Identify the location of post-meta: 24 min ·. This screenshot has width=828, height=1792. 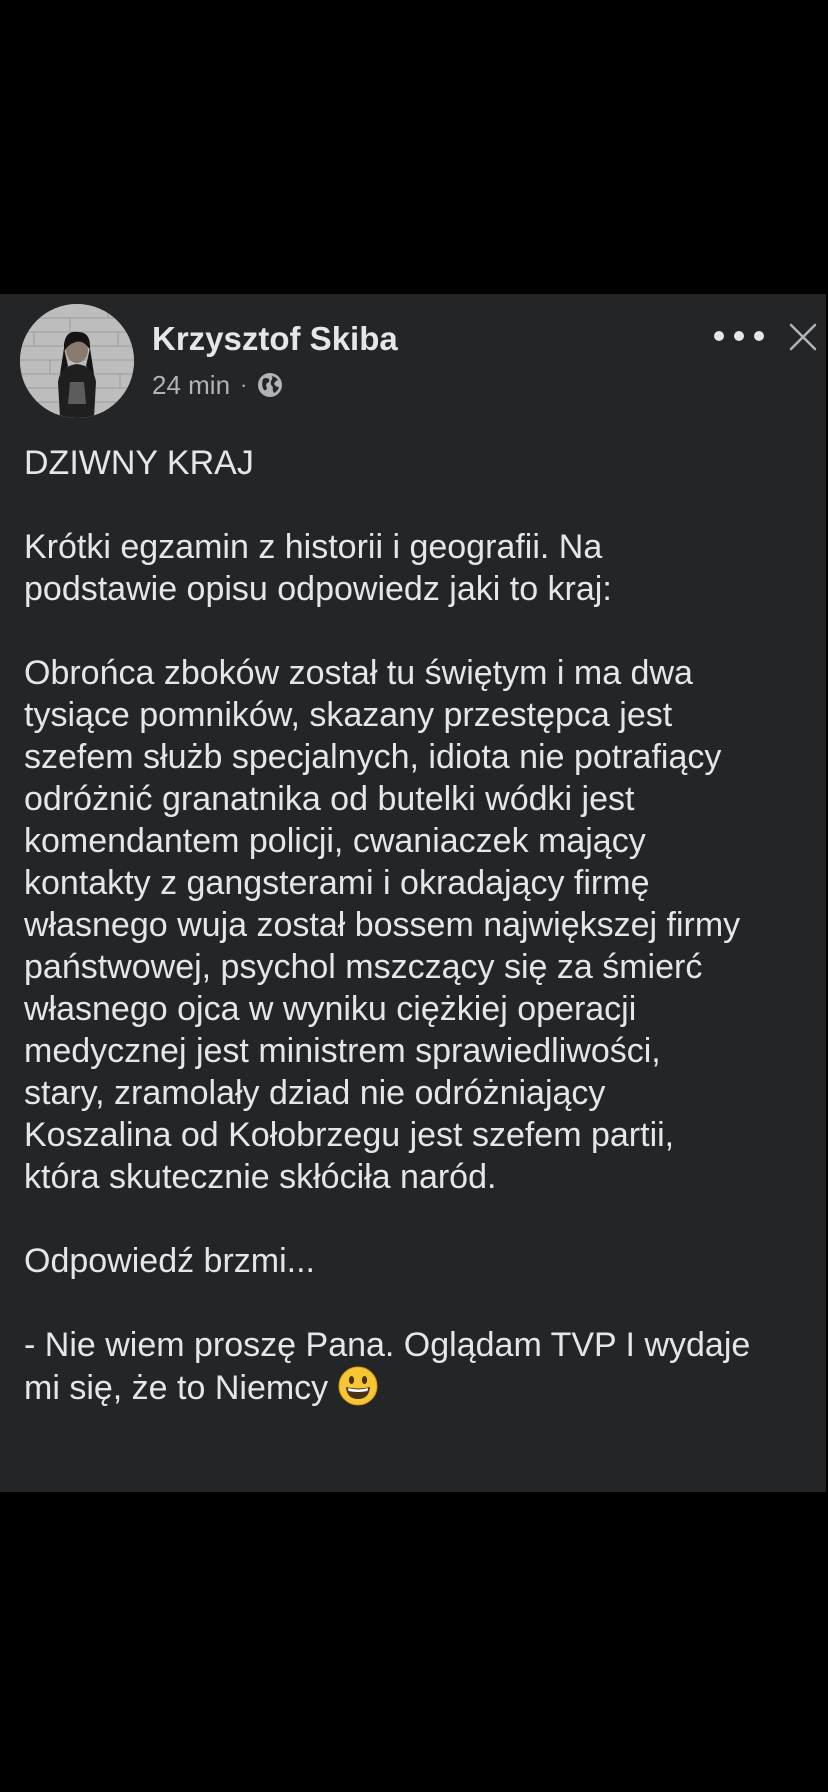
(217, 385).